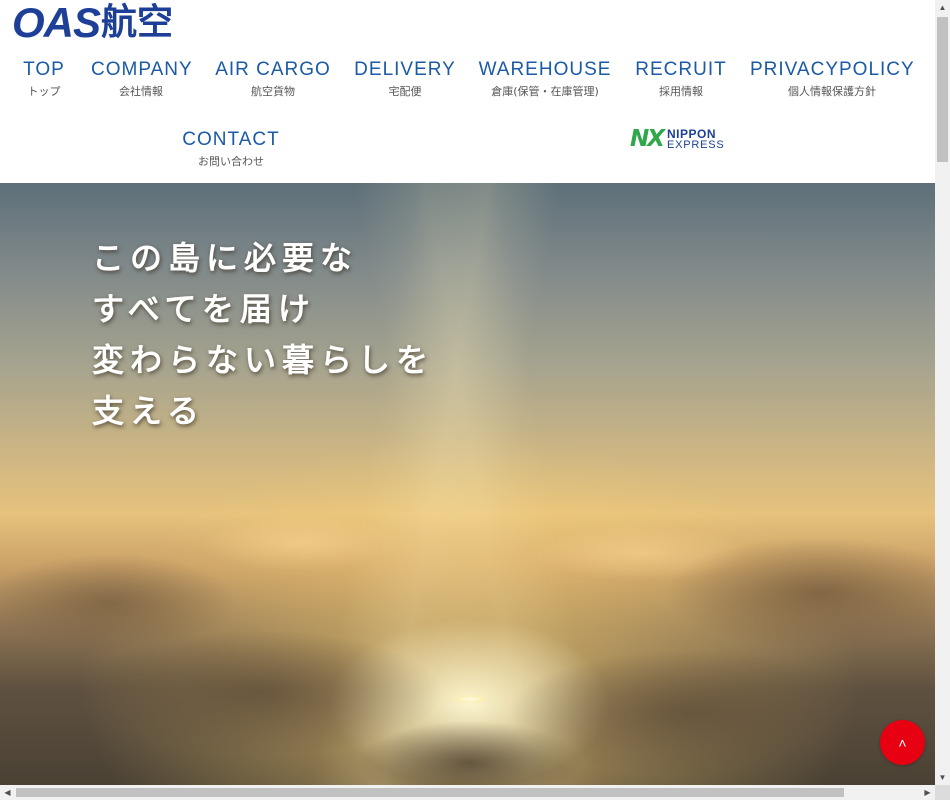 This screenshot has width=950, height=800. I want to click on nav-item-label-en: DELIVERY, so click(405, 69).